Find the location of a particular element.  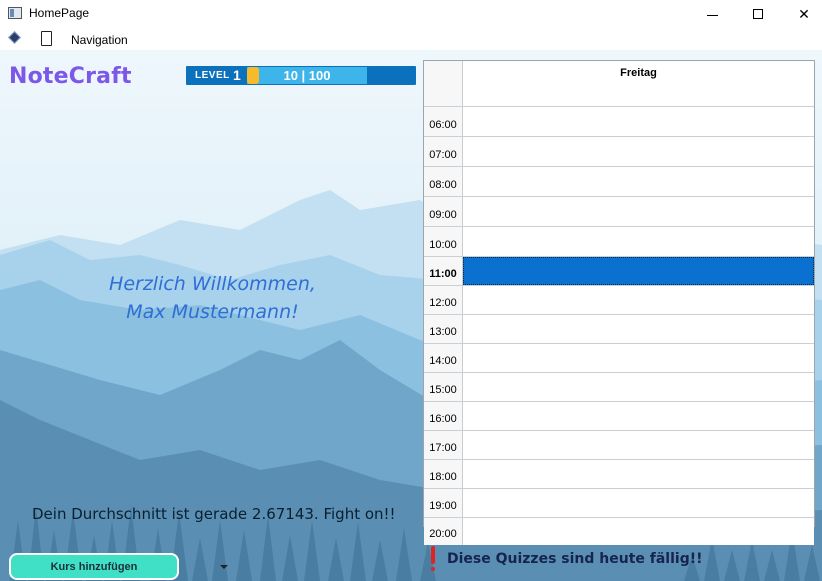

window-title: HomePage is located at coordinates (59, 13).